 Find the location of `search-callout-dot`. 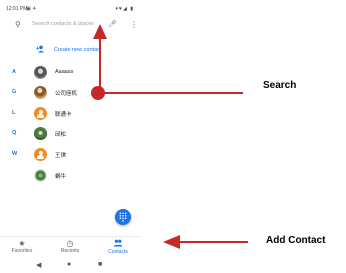

search-callout-dot is located at coordinates (98, 93).